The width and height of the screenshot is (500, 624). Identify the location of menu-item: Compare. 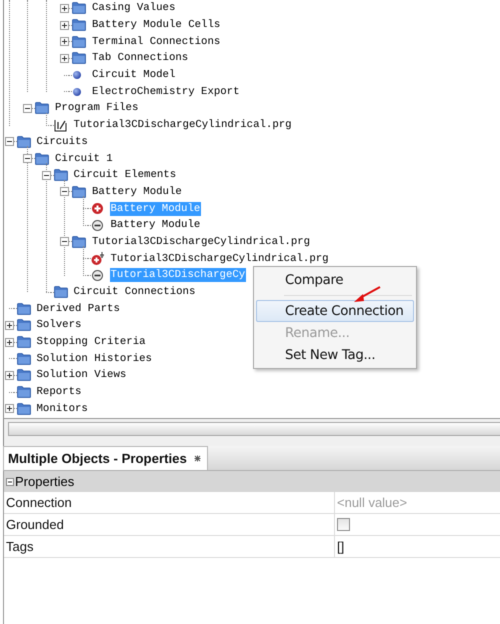
(335, 280).